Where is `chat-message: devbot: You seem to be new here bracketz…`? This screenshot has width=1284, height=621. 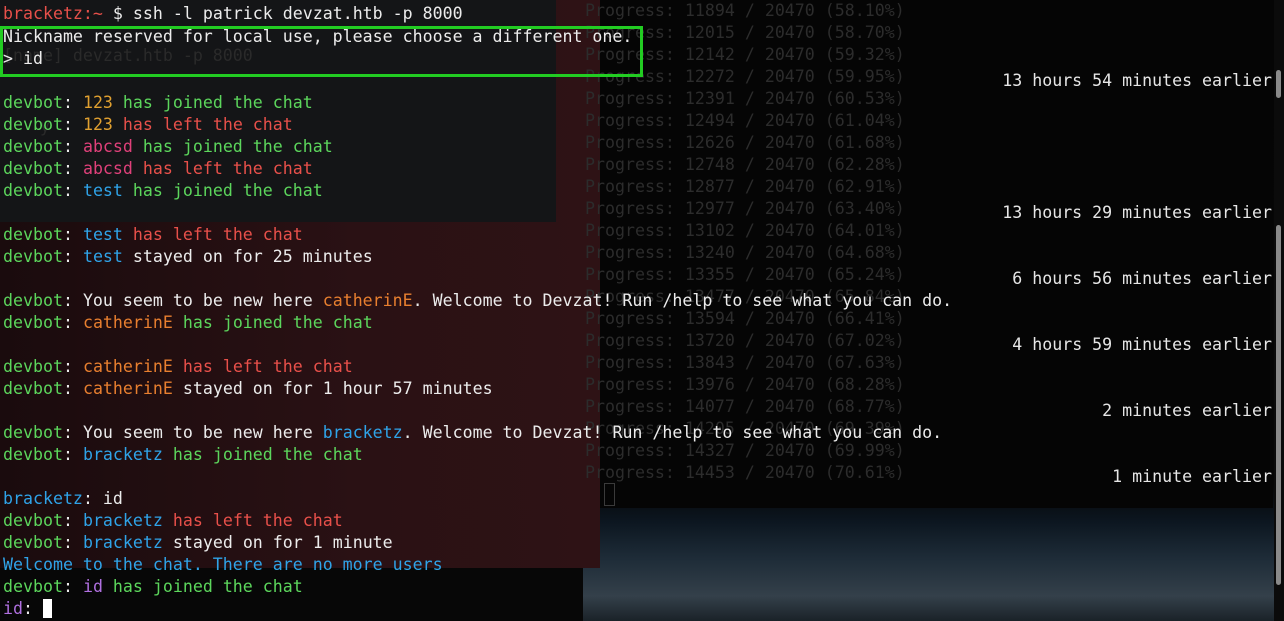 chat-message: devbot: You seem to be new here bracketz… is located at coordinates (472, 433).